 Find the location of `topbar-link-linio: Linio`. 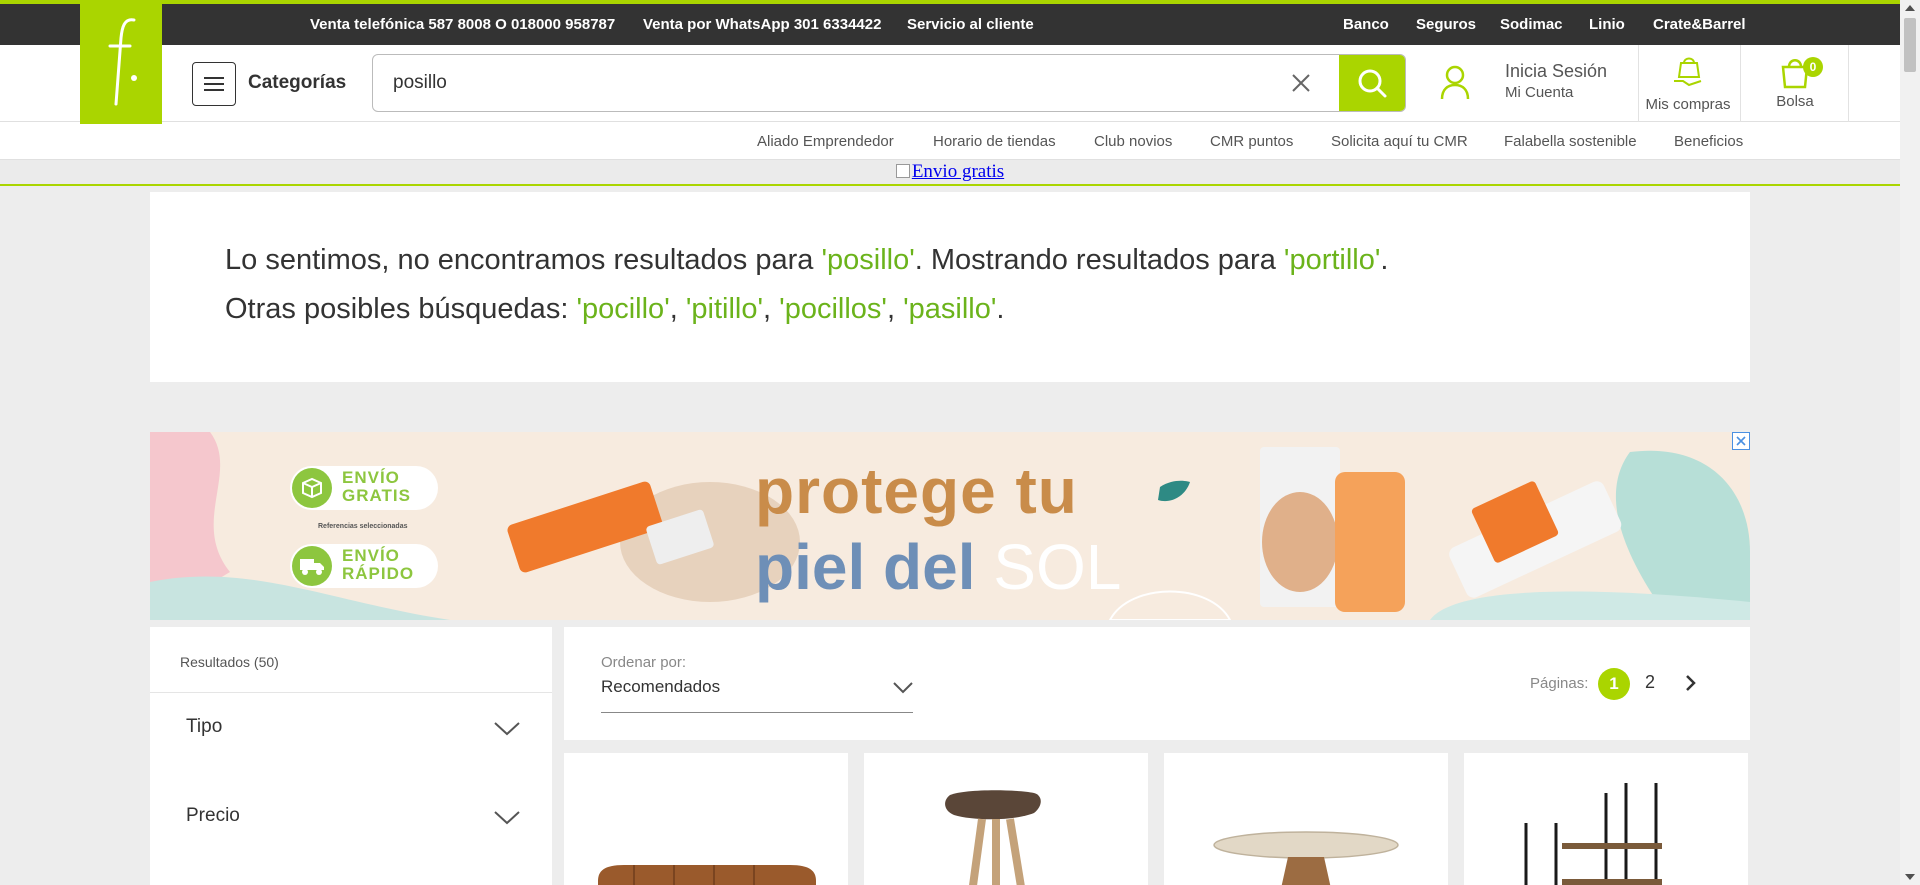

topbar-link-linio: Linio is located at coordinates (1607, 24).